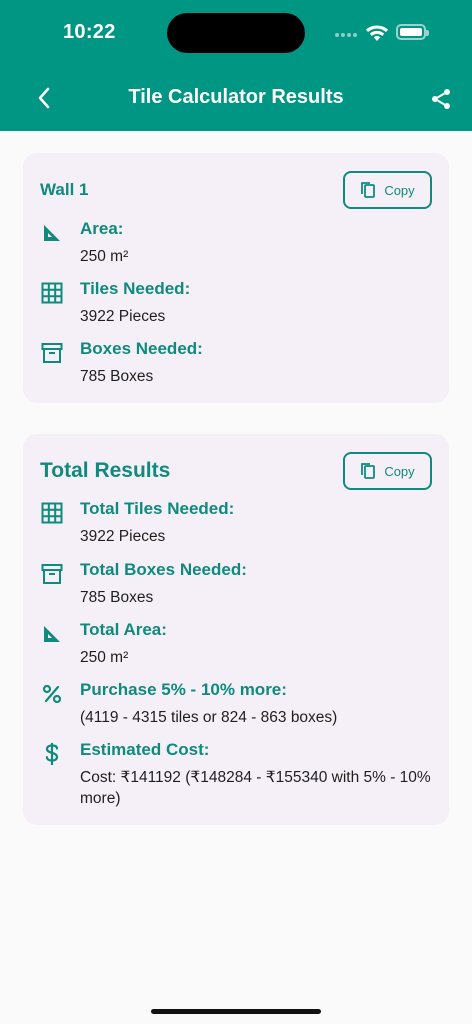  What do you see at coordinates (89, 32) in the screenshot?
I see `status-time: 10:22` at bounding box center [89, 32].